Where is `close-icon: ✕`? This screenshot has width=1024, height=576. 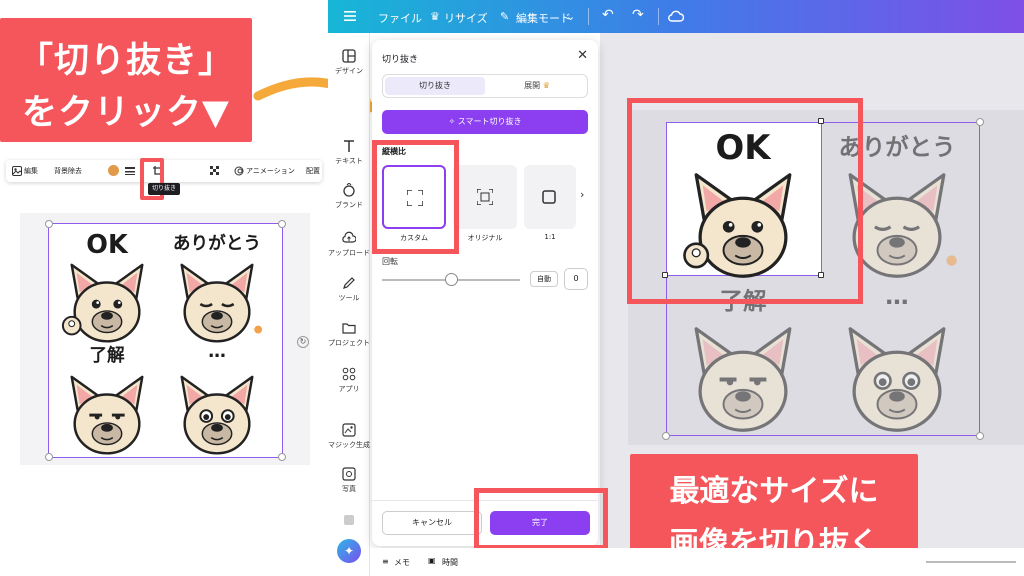 close-icon: ✕ is located at coordinates (582, 55).